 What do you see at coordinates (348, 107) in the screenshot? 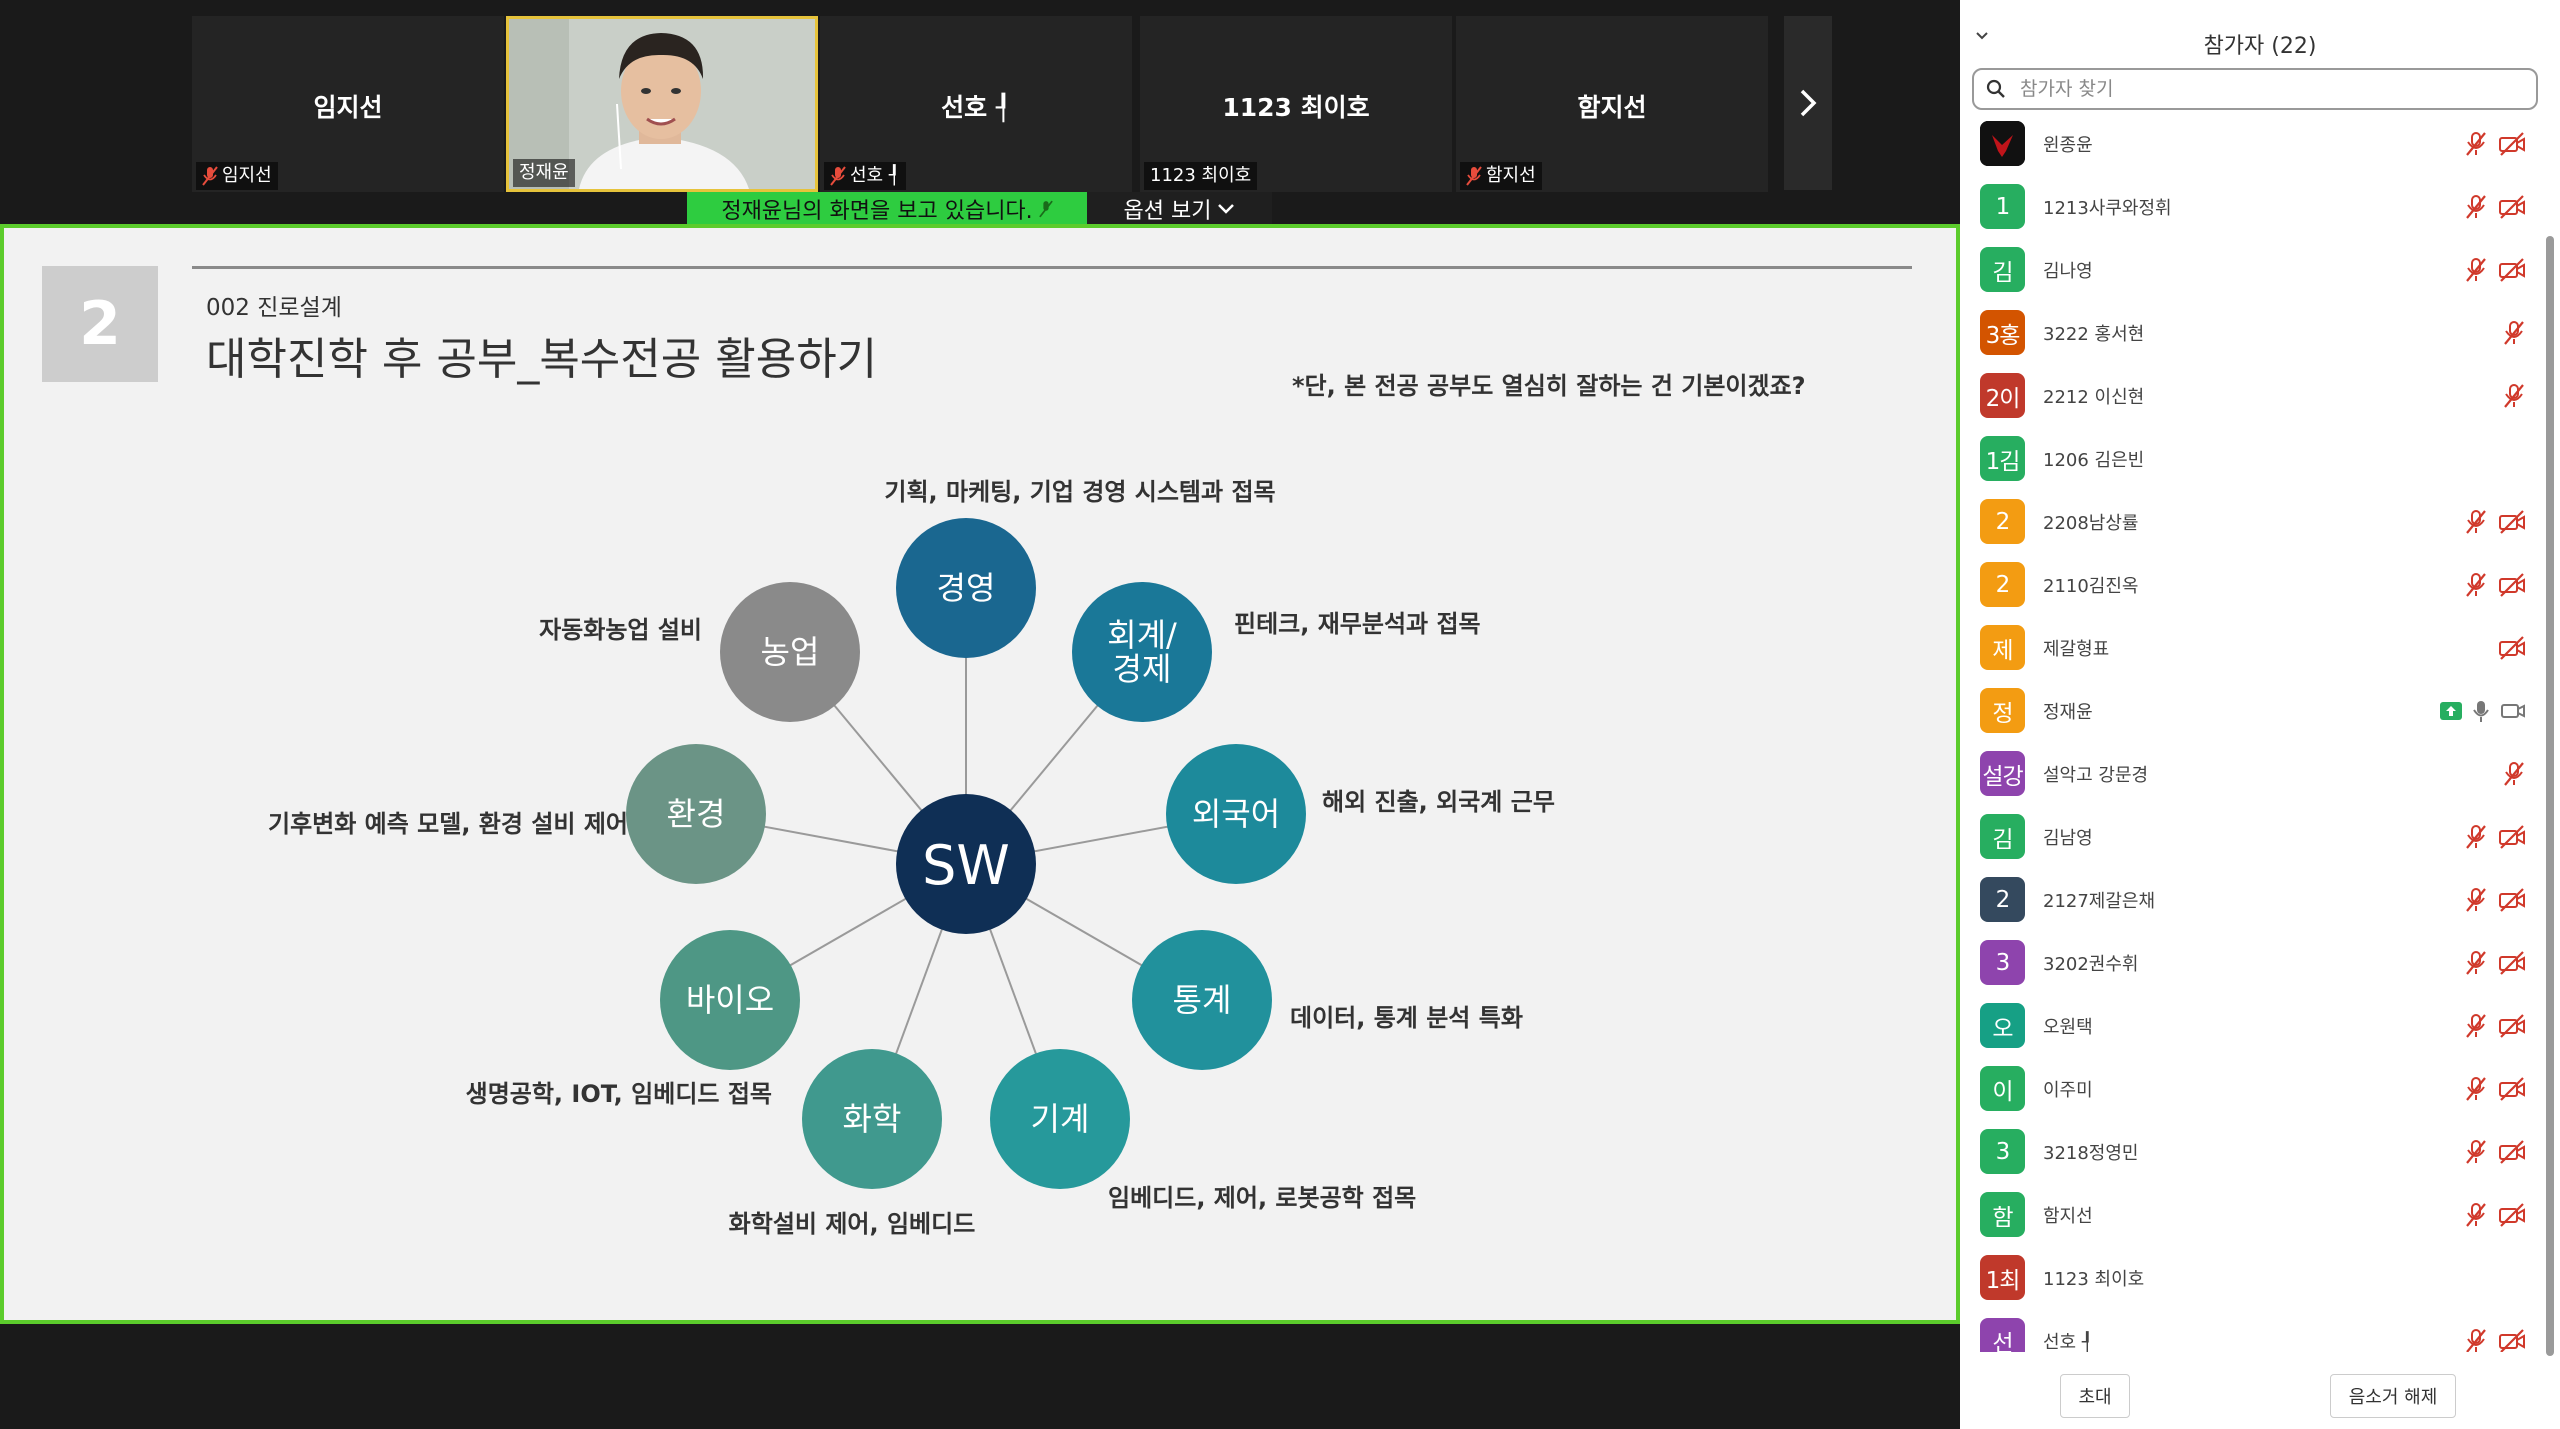
I see `tile-name: 임지선` at bounding box center [348, 107].